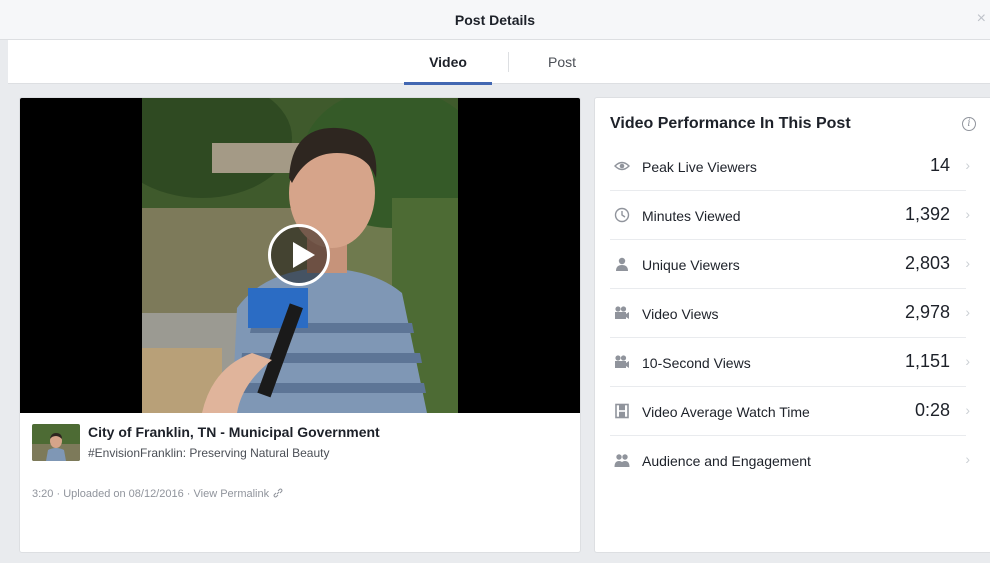 This screenshot has width=990, height=563. Describe the element at coordinates (790, 215) in the screenshot. I see `metric-minutes-viewed: Minutes Viewed 1,392 ›` at that location.